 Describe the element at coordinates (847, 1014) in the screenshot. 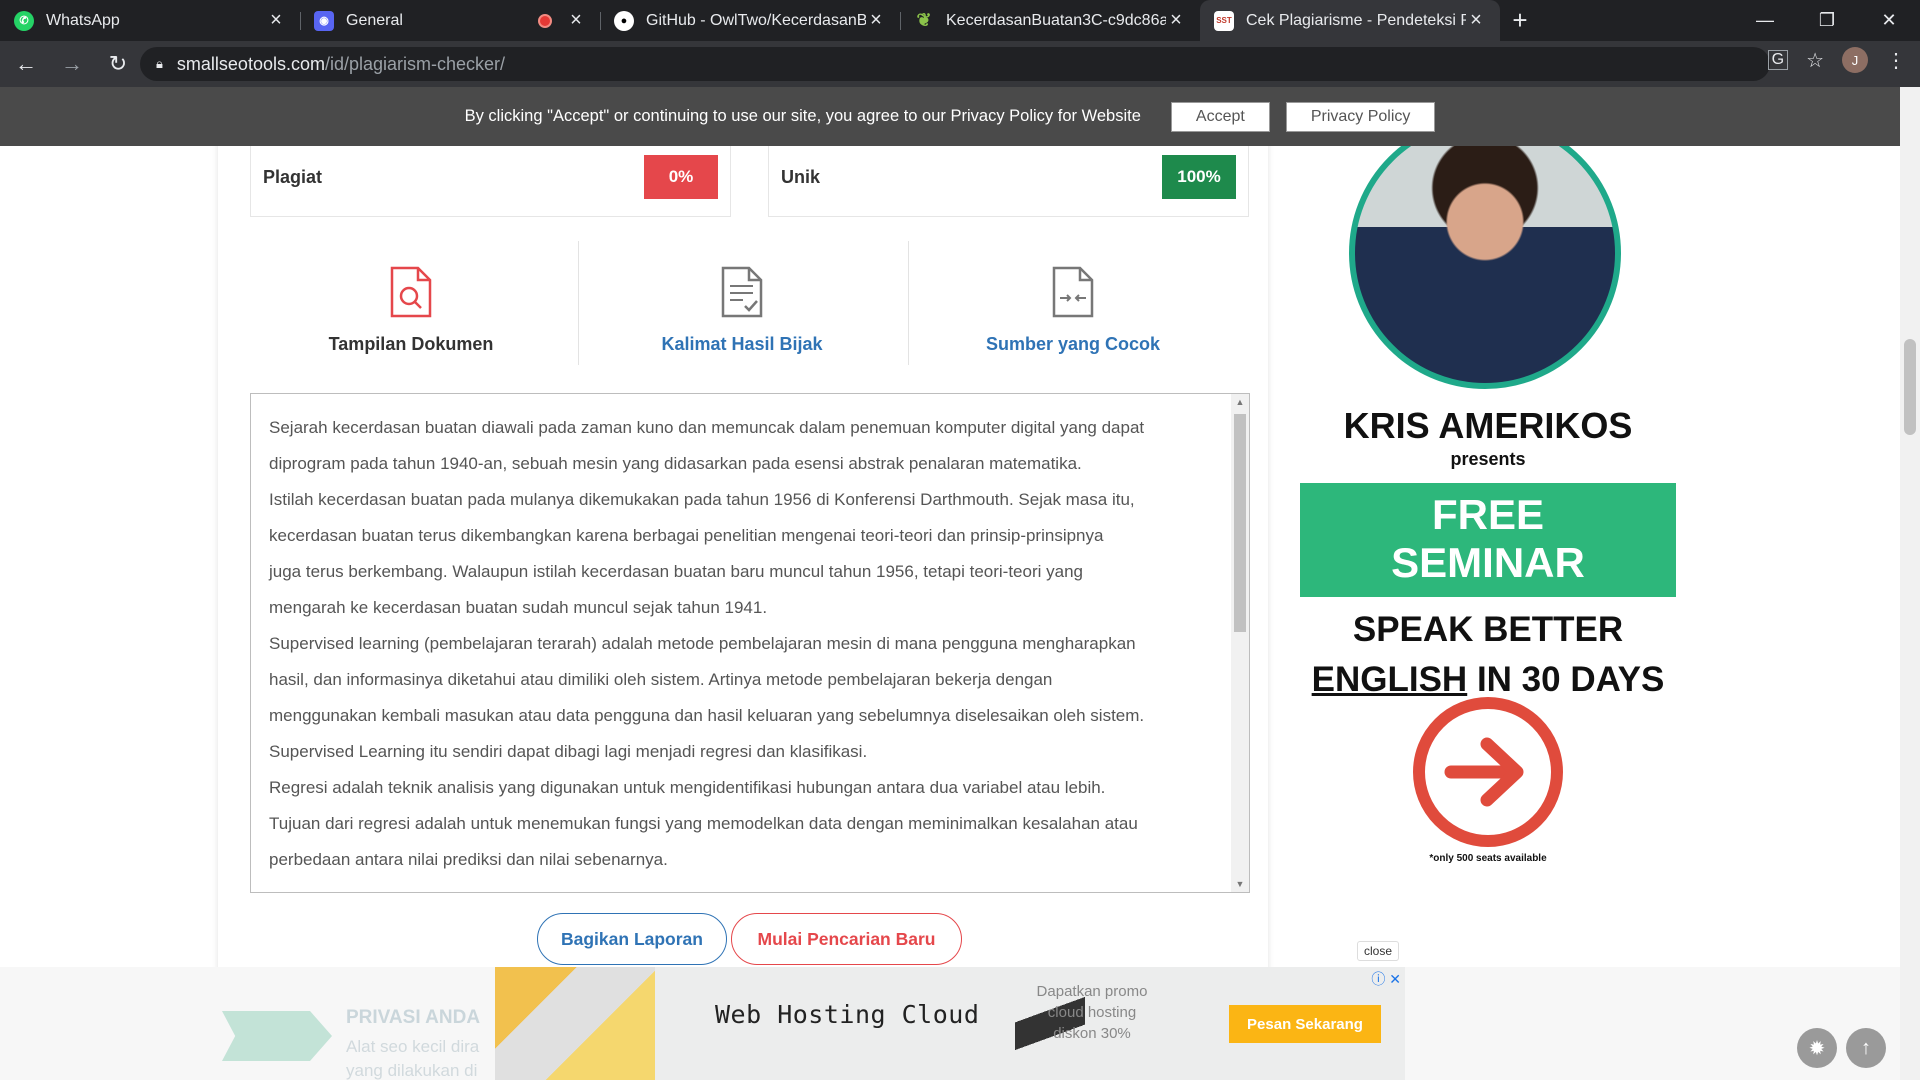

I see `ad-headline: Web Hosting Cloud` at that location.